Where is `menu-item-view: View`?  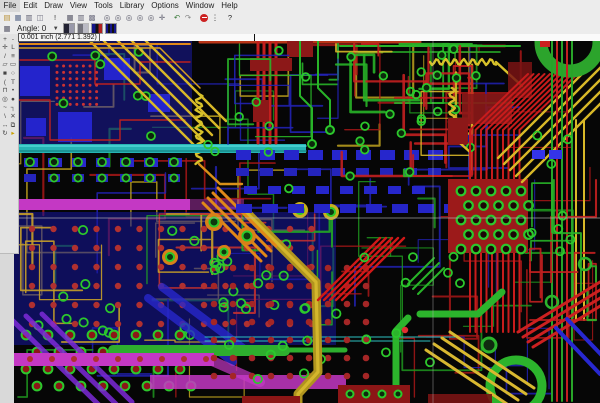
menu-item-view: View is located at coordinates (78, 6).